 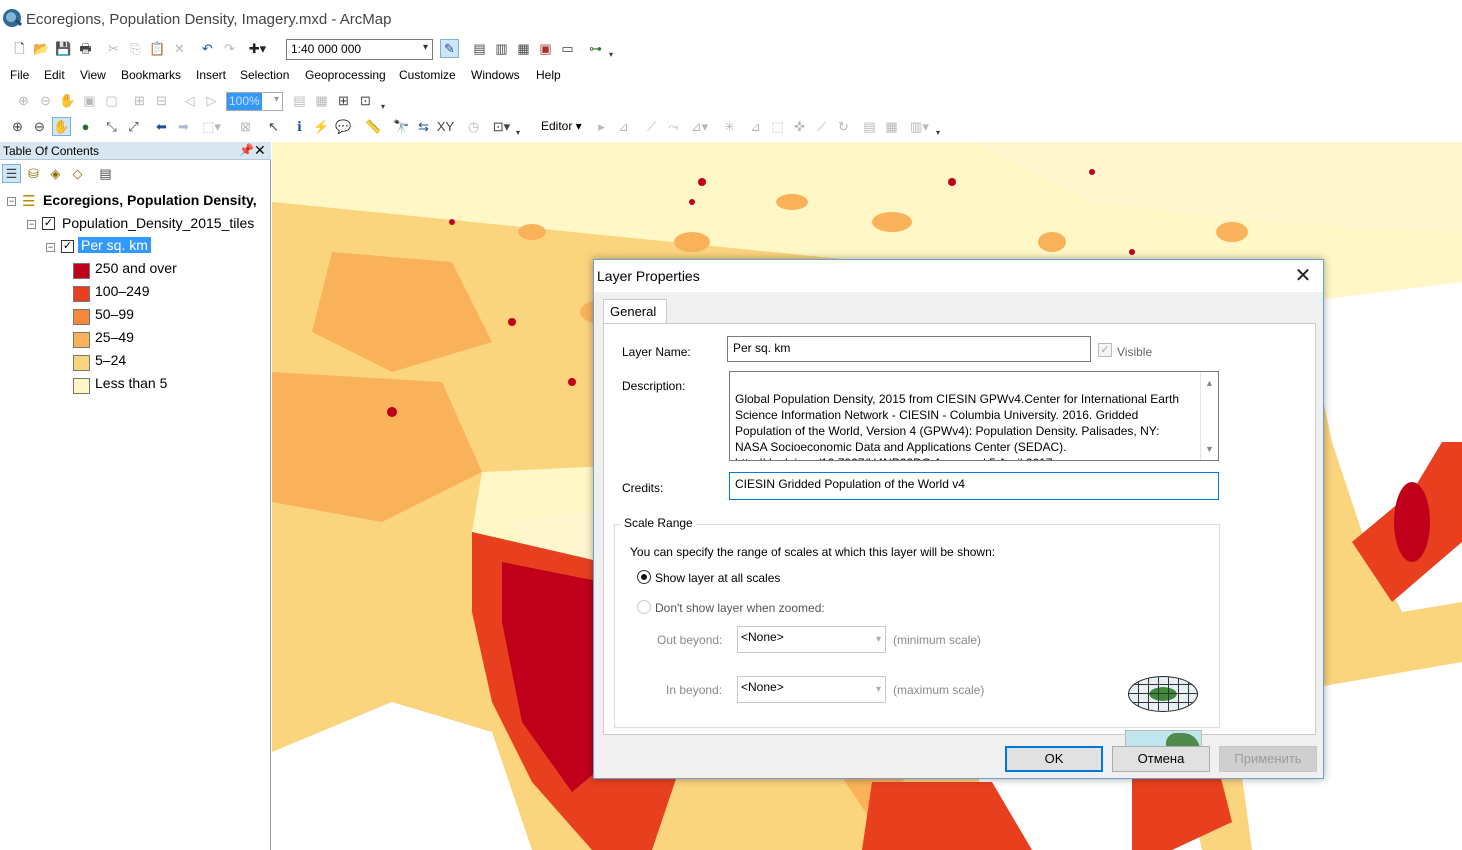 I want to click on list-by-source-icon: ⛁, so click(x=33, y=173).